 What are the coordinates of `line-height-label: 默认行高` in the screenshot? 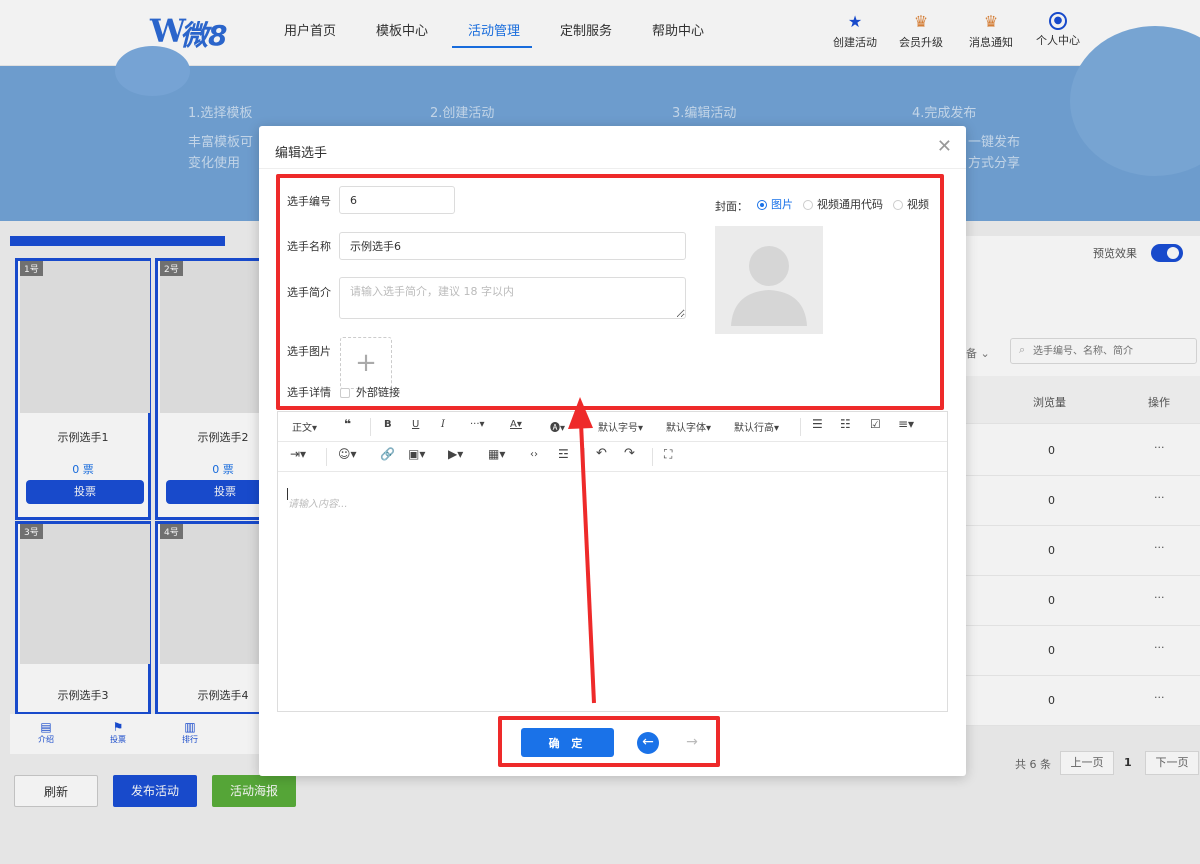 It's located at (754, 428).